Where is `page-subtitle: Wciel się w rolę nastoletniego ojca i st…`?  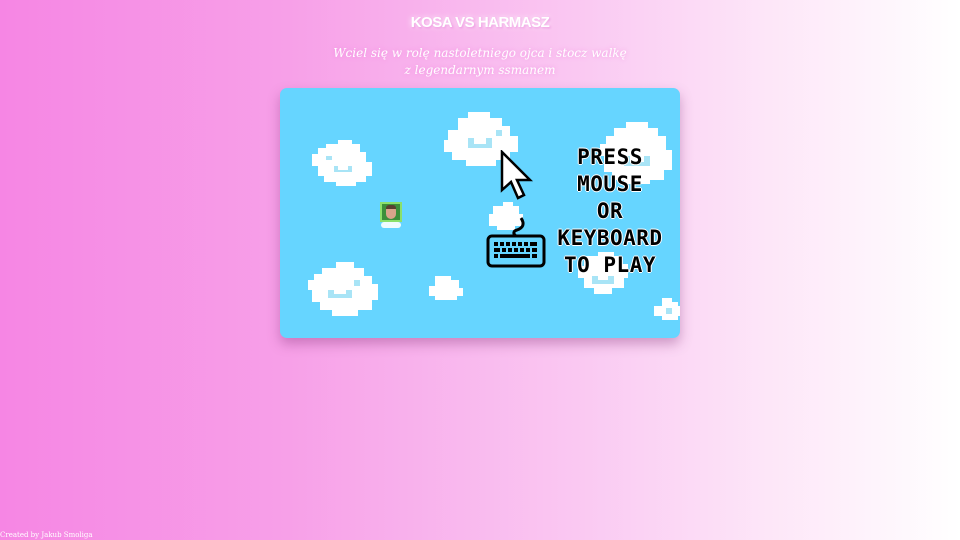 page-subtitle: Wciel się w rolę nastoletniego ojca i st… is located at coordinates (480, 61).